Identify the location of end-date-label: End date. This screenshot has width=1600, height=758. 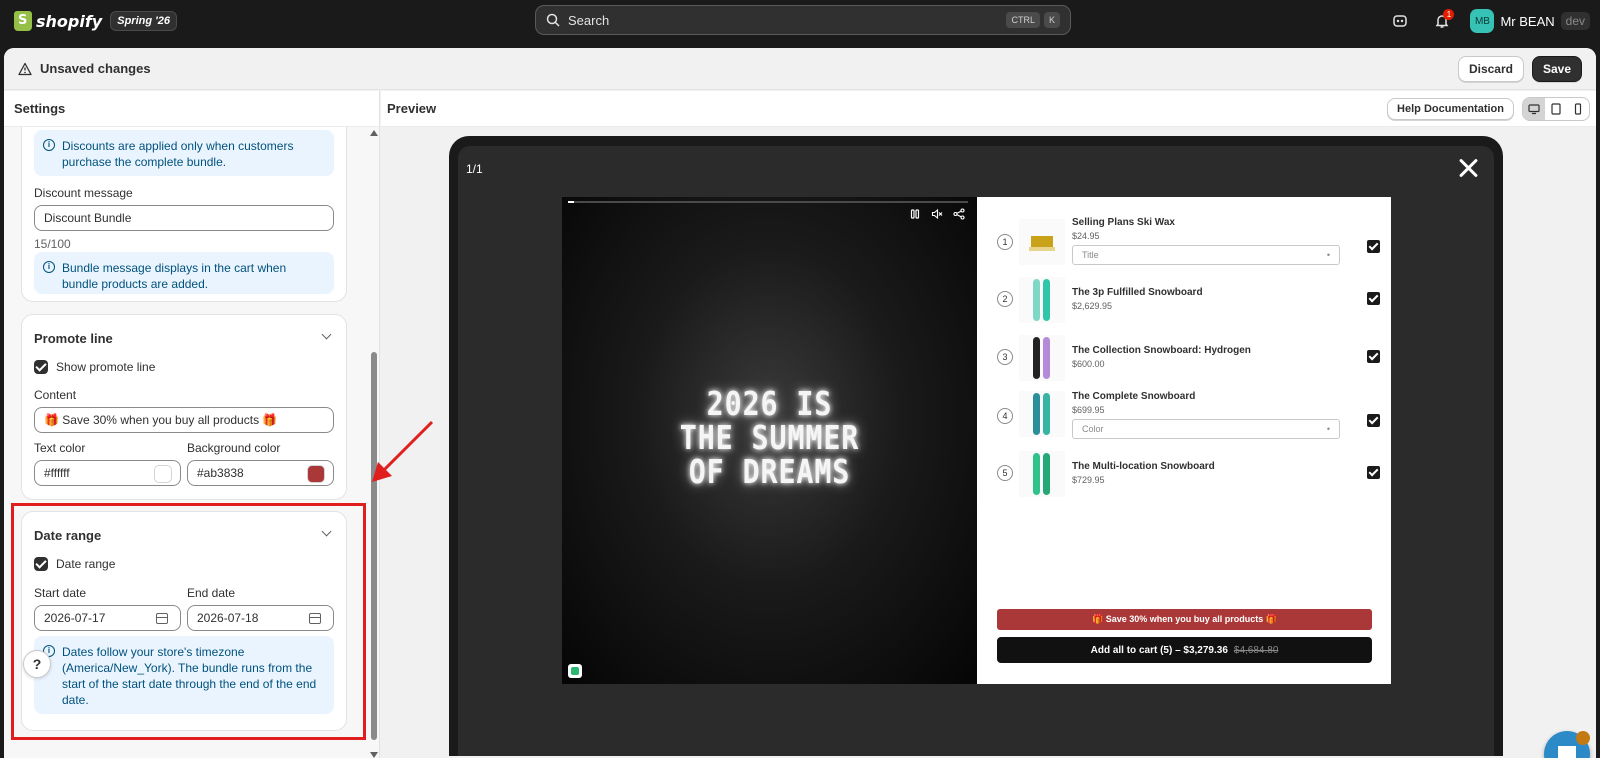
(211, 593).